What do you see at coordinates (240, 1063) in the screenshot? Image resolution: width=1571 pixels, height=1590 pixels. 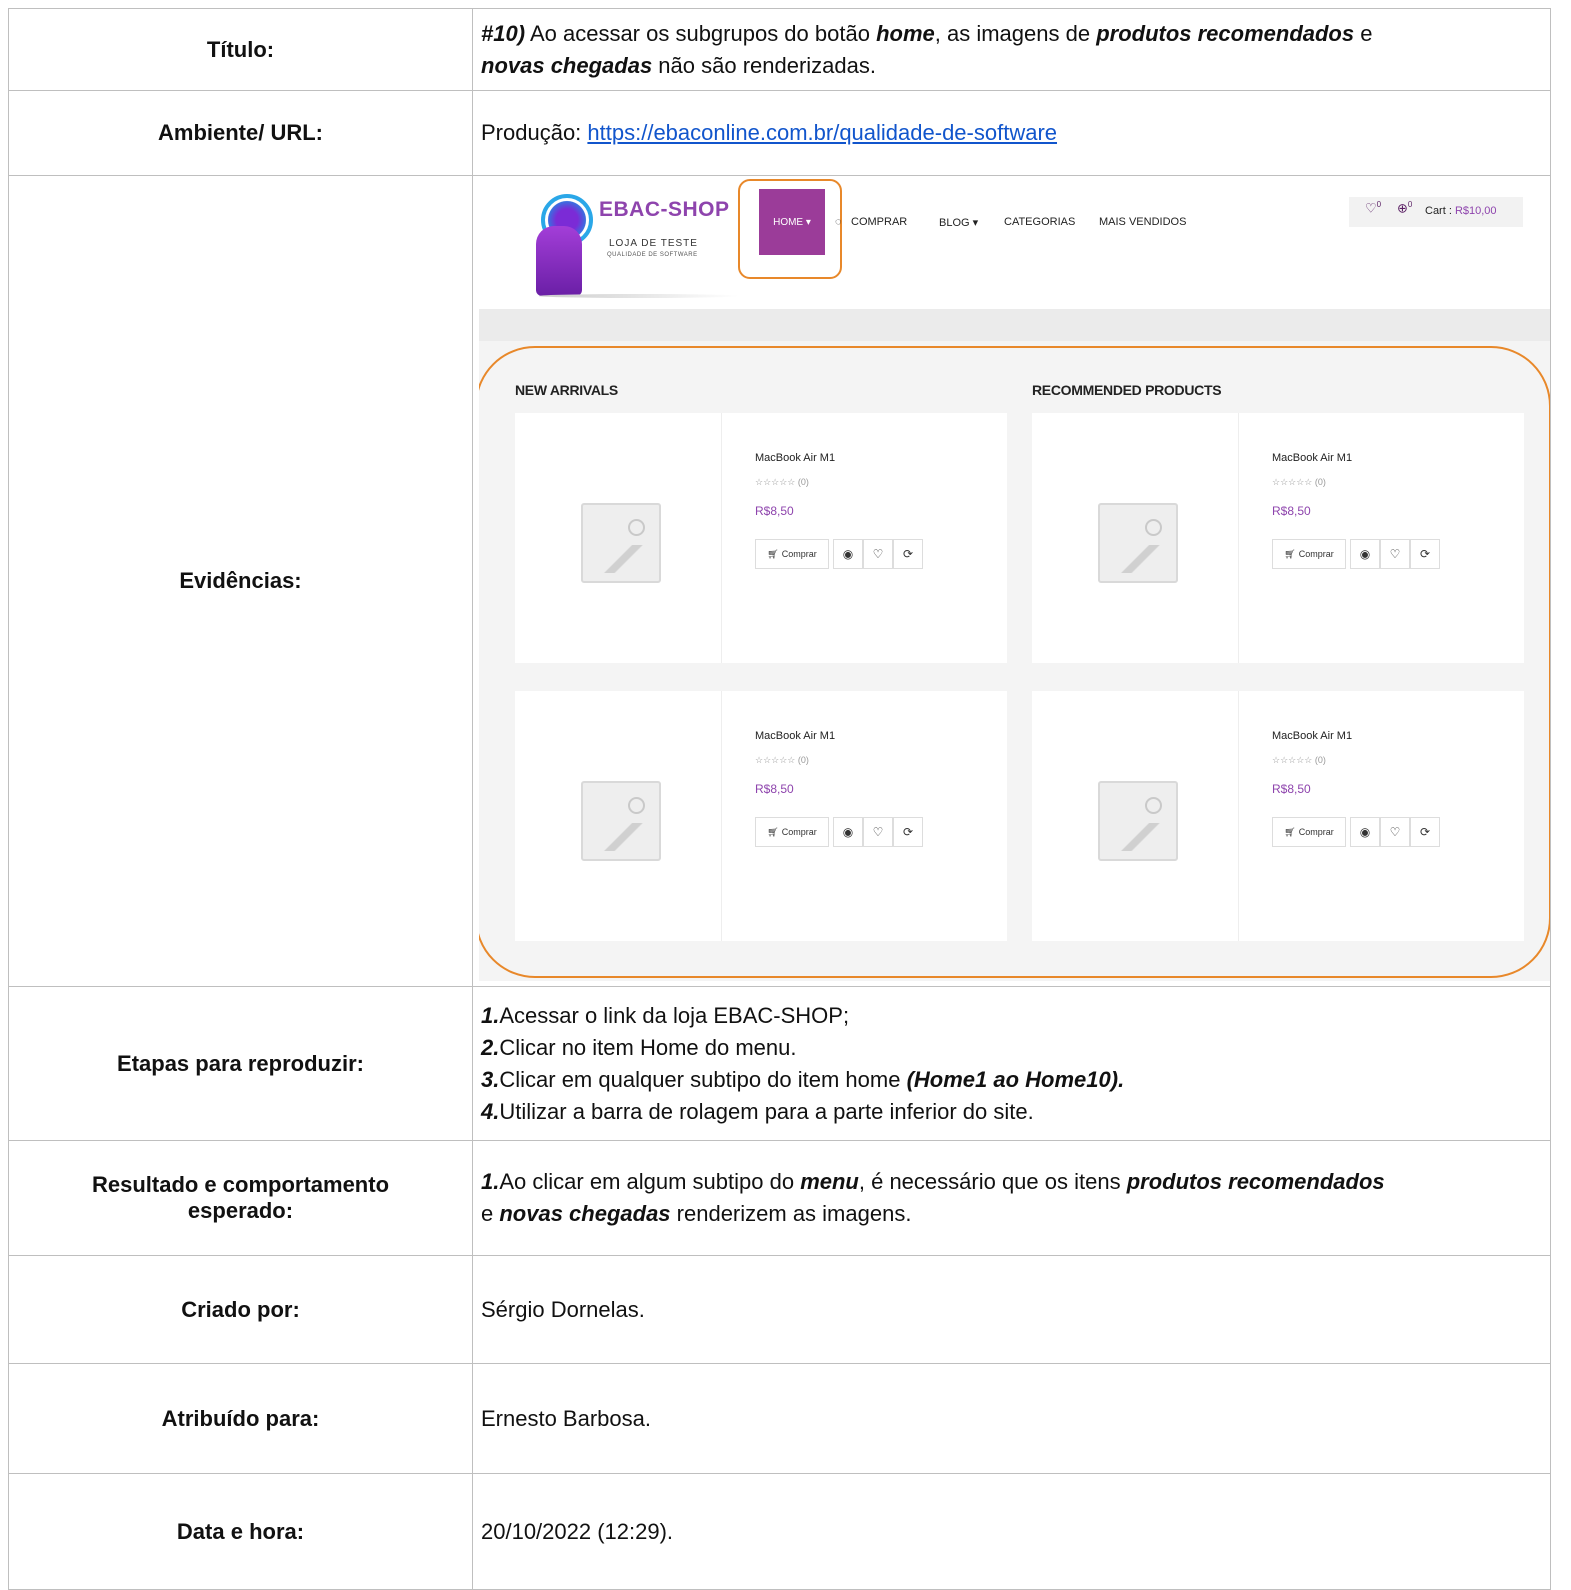 I see `label-etapas: Etapas para reproduzir:` at bounding box center [240, 1063].